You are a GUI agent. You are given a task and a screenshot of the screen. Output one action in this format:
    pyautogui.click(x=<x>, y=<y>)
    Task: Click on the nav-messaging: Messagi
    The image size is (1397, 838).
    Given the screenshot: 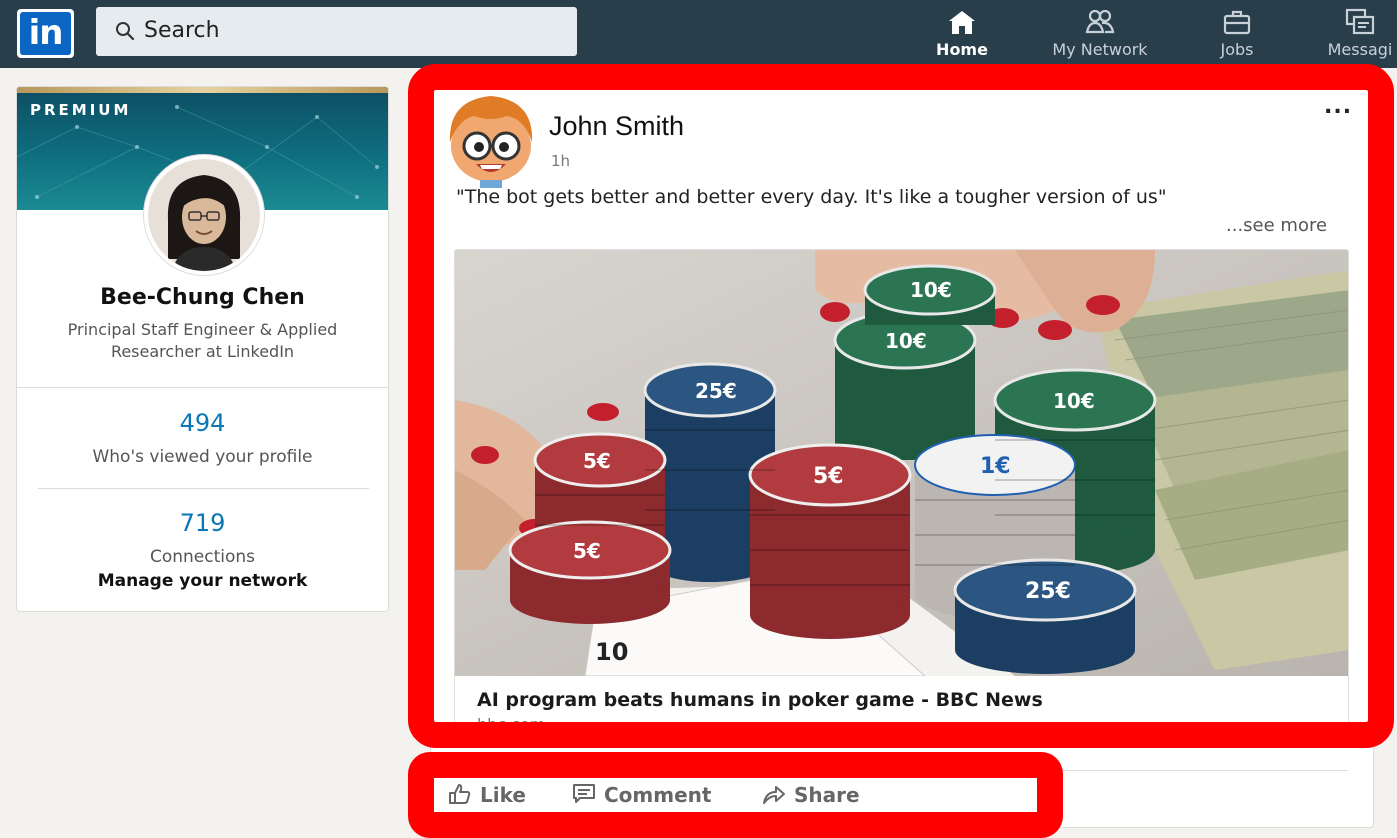 What is the action you would take?
    pyautogui.click(x=1353, y=36)
    